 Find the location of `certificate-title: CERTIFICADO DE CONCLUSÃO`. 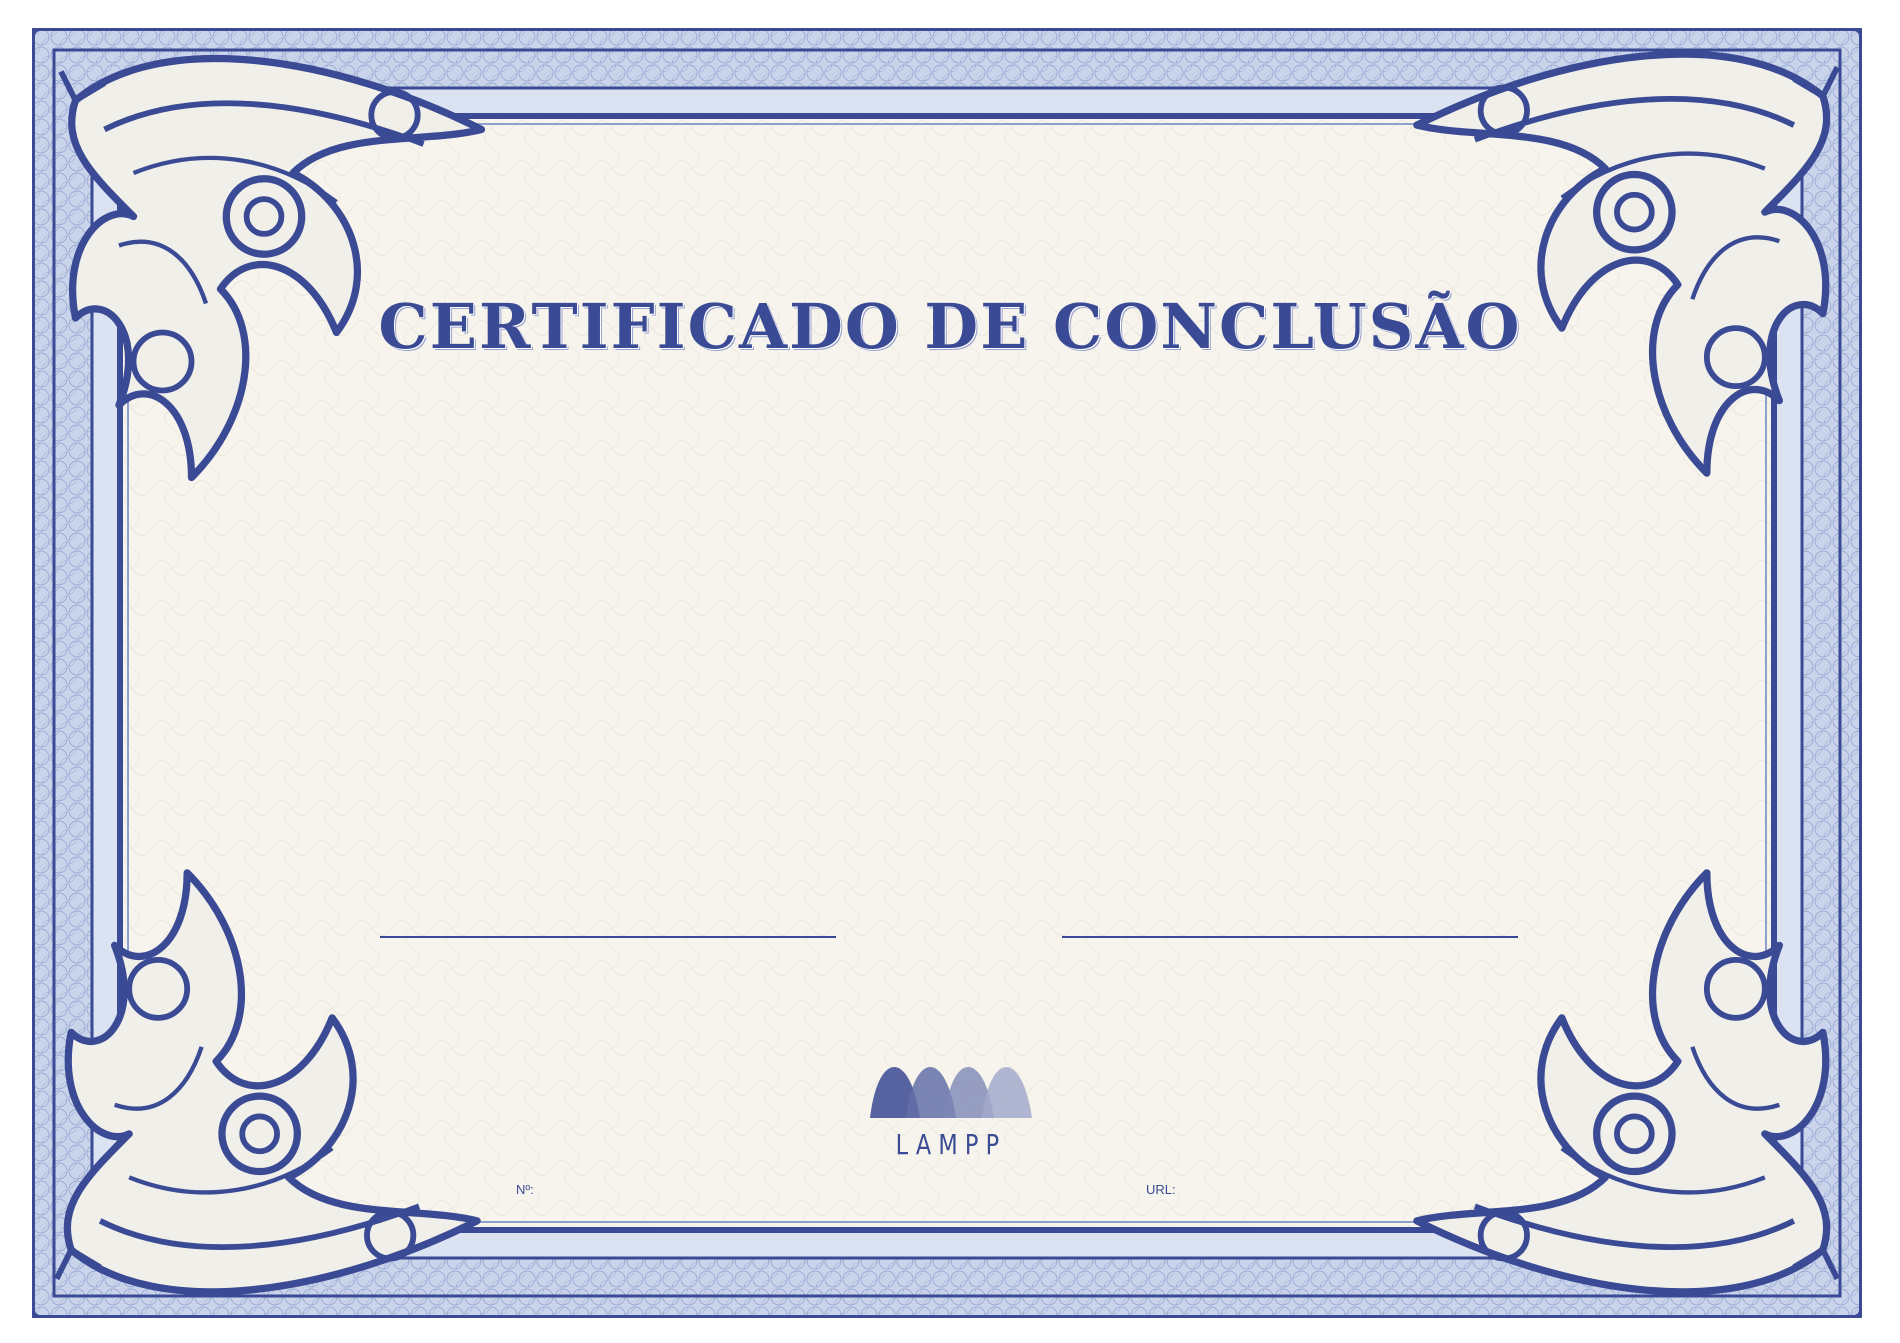

certificate-title: CERTIFICADO DE CONCLUSÃO is located at coordinates (950, 326).